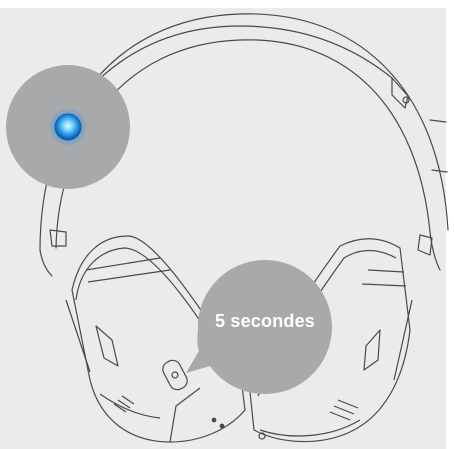 The height and width of the screenshot is (449, 454). I want to click on duration-label: 5 secondes, so click(265, 321).